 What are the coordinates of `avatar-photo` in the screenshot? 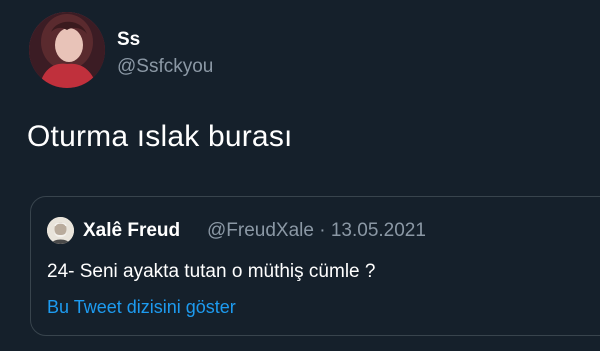 It's located at (67, 50).